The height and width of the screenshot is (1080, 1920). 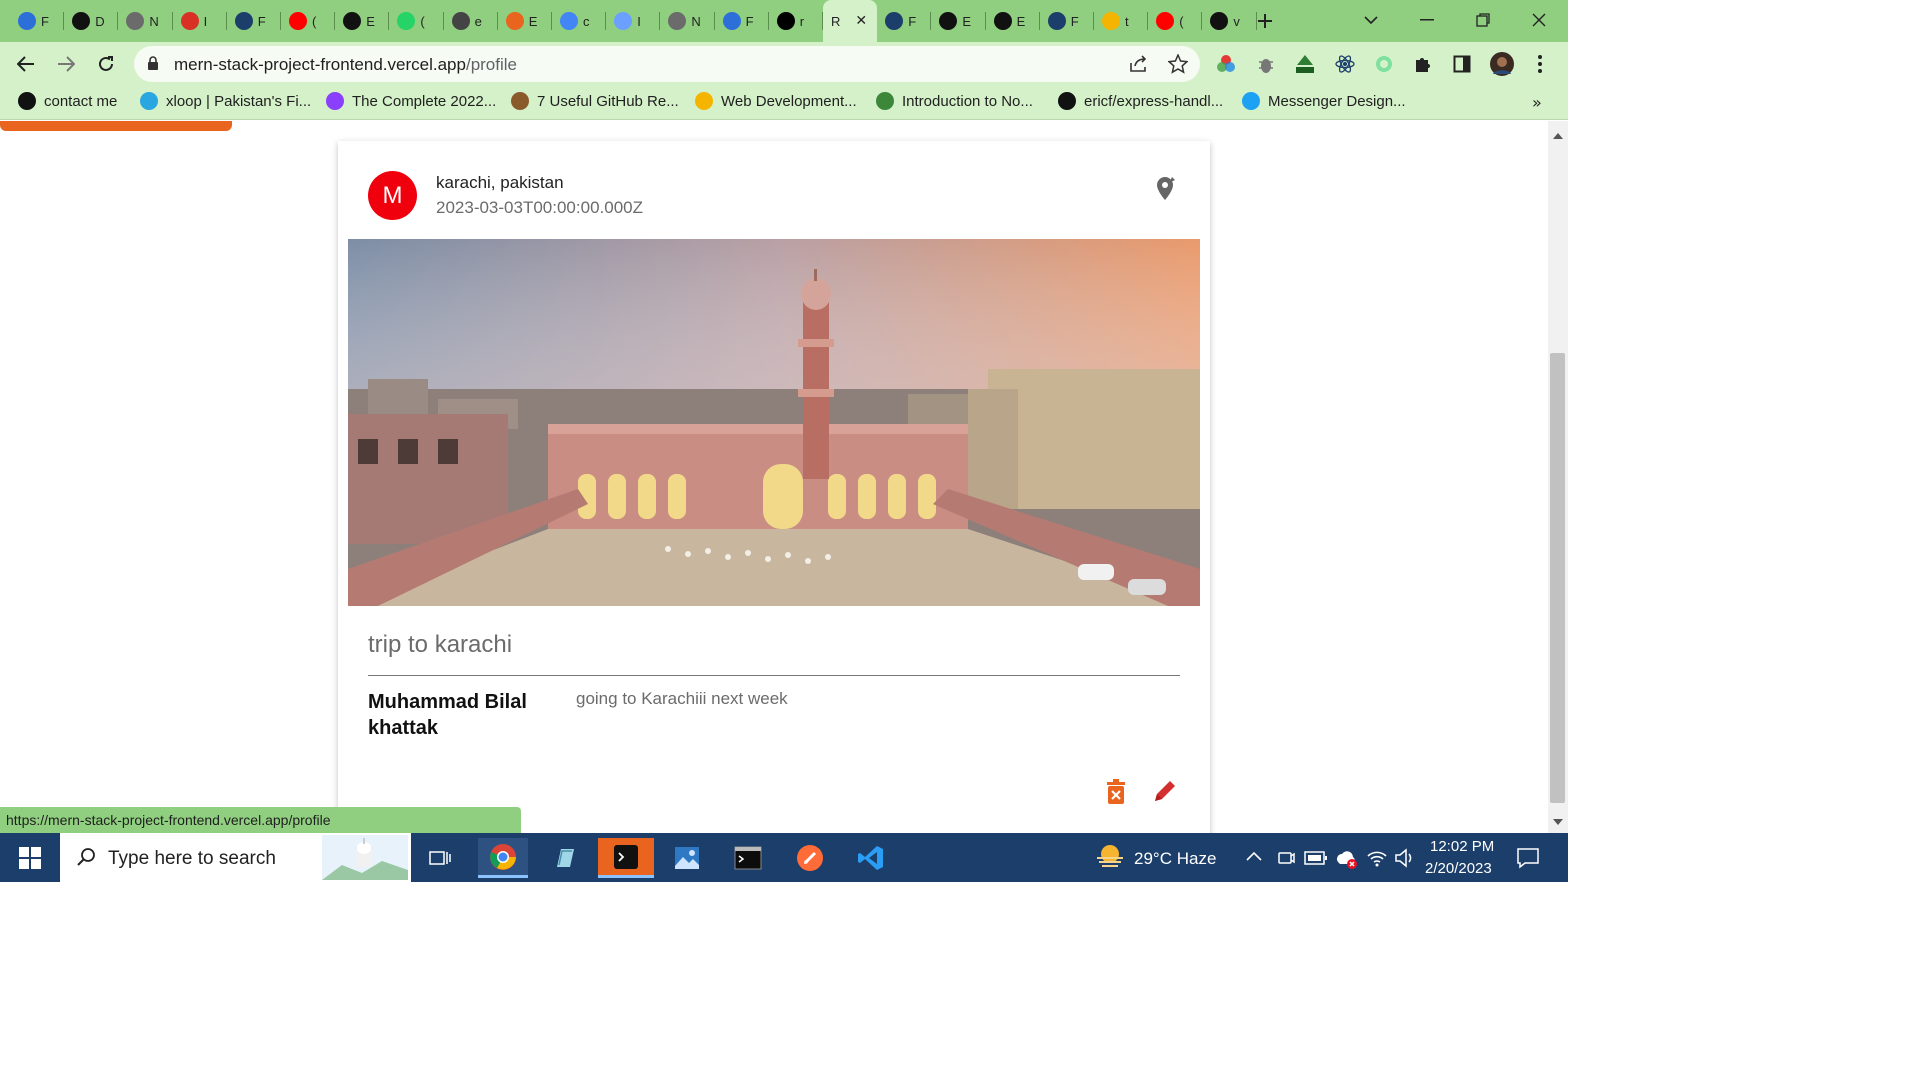 I want to click on minimize-button, so click(x=1427, y=20).